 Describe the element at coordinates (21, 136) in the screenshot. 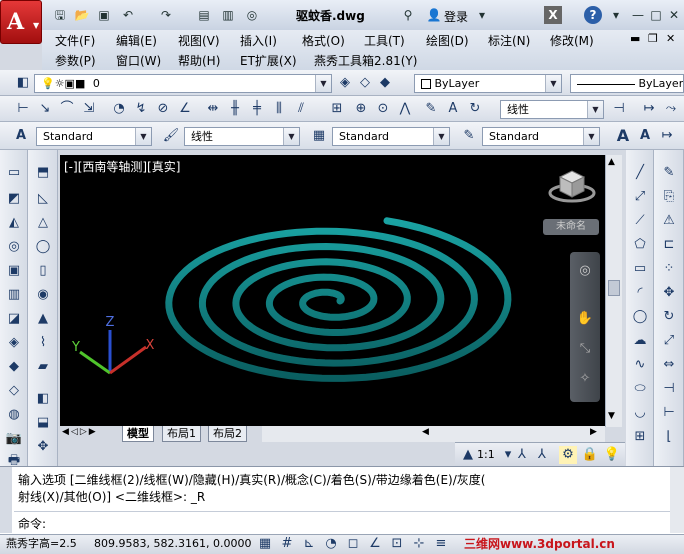

I see `text-style-icon: A` at that location.